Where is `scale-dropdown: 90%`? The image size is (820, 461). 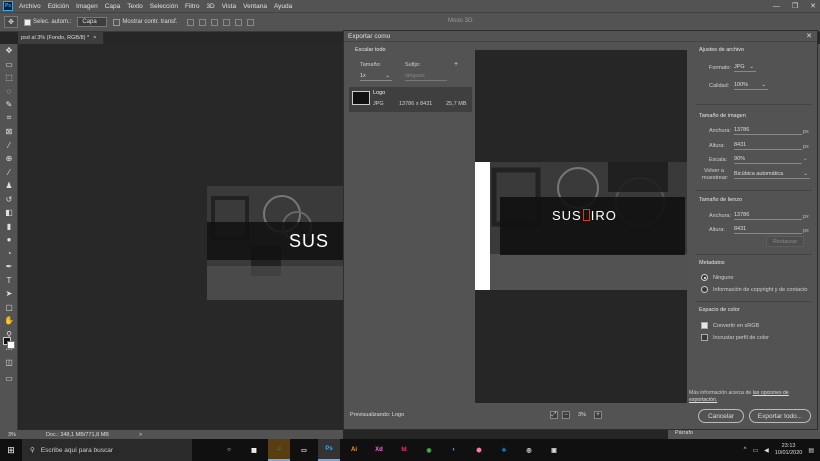
scale-dropdown: 90% is located at coordinates (768, 159).